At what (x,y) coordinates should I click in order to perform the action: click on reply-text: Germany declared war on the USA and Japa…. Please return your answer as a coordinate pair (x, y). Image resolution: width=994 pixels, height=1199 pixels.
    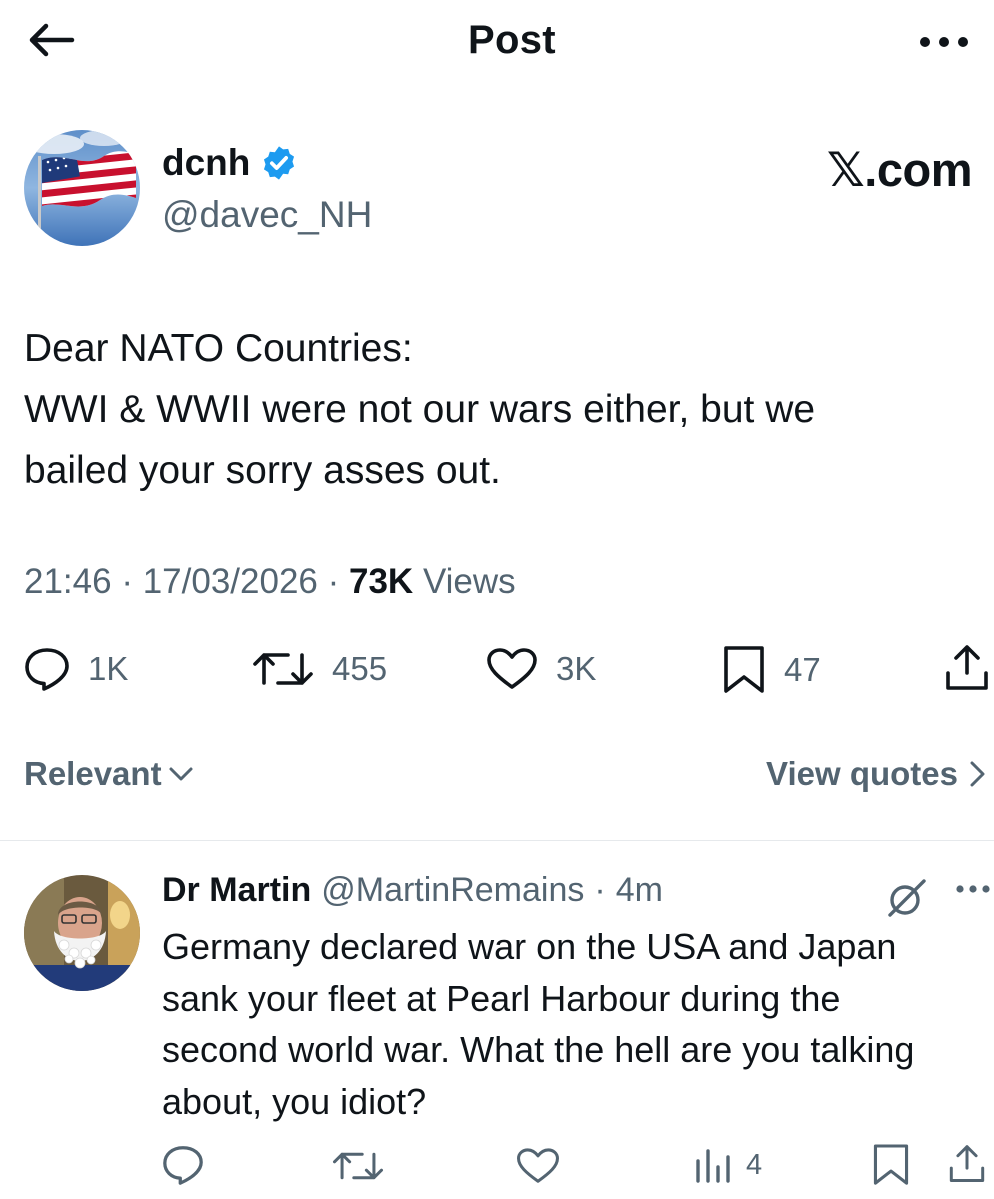
    Looking at the image, I should click on (577, 1024).